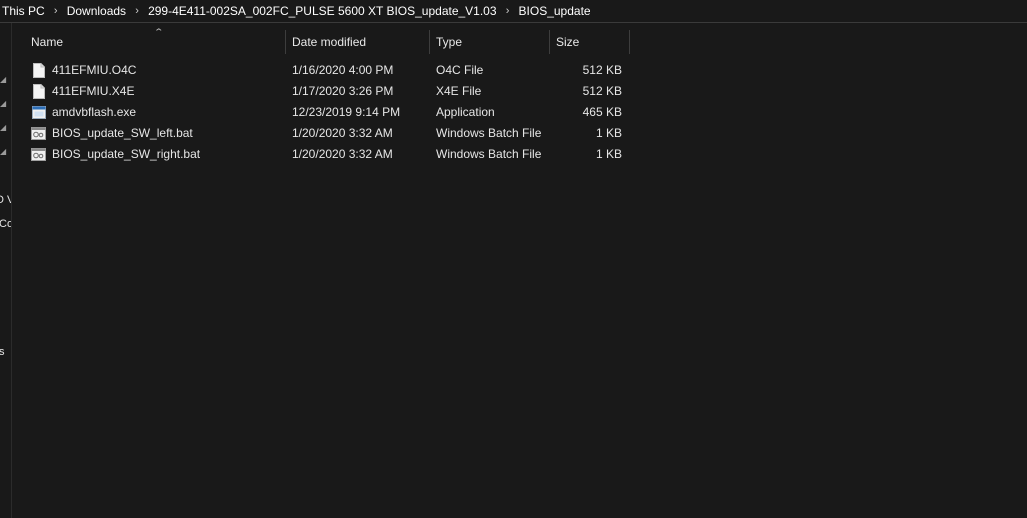  I want to click on file-name: amdvbflash.exe, so click(94, 112).